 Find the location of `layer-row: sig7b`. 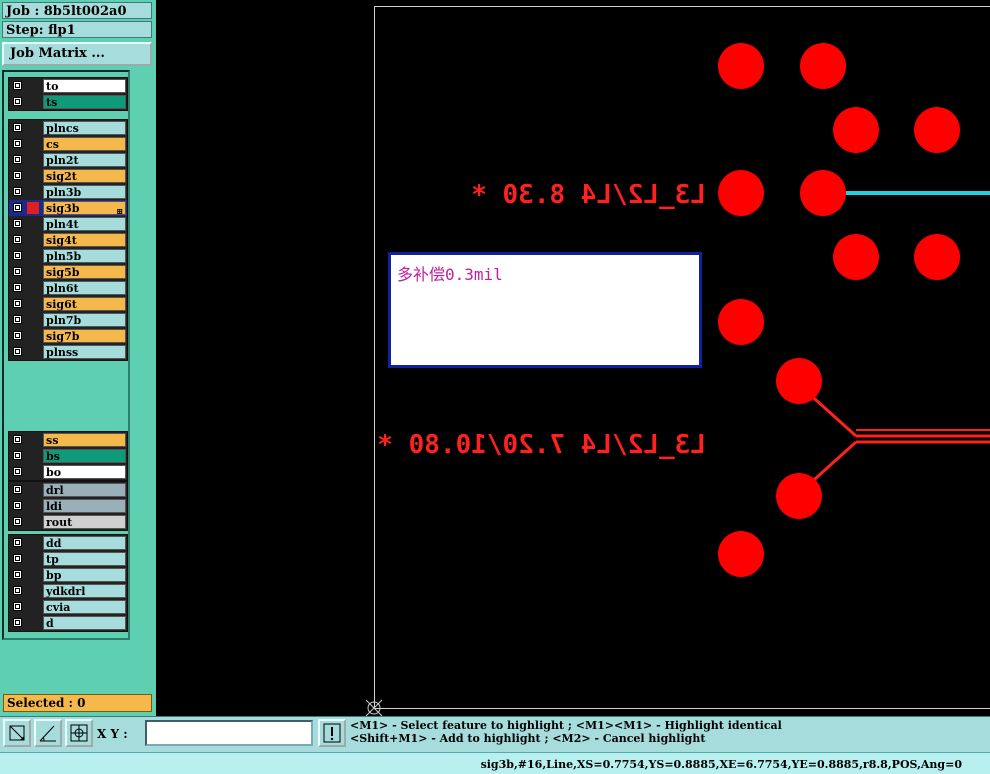

layer-row: sig7b is located at coordinates (68, 336).